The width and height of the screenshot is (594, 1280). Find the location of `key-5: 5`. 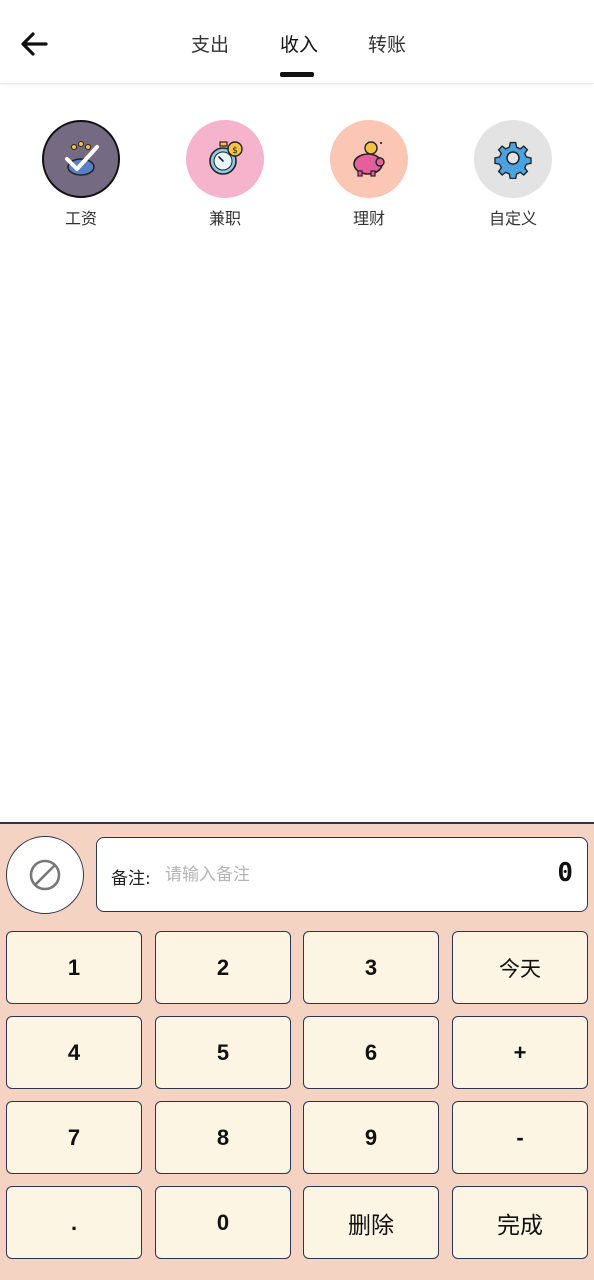

key-5: 5 is located at coordinates (223, 1052).